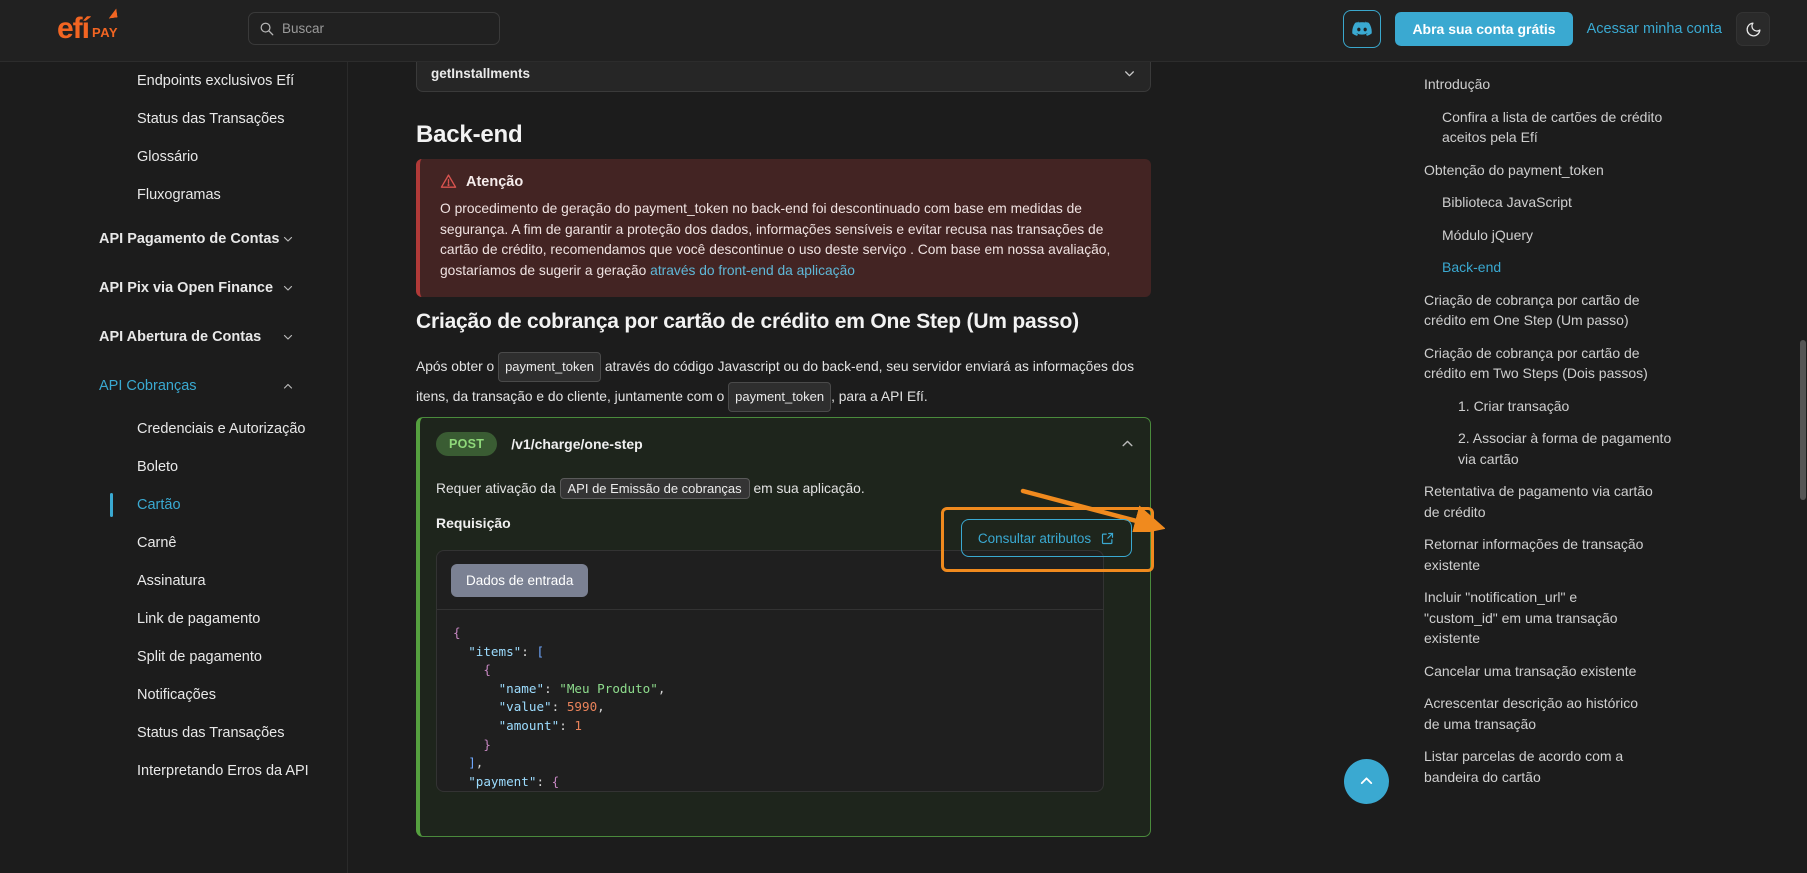 This screenshot has width=1807, height=873. What do you see at coordinates (1567, 202) in the screenshot?
I see `toc-item-biblioteca-javascript: Biblioteca JavaScript` at bounding box center [1567, 202].